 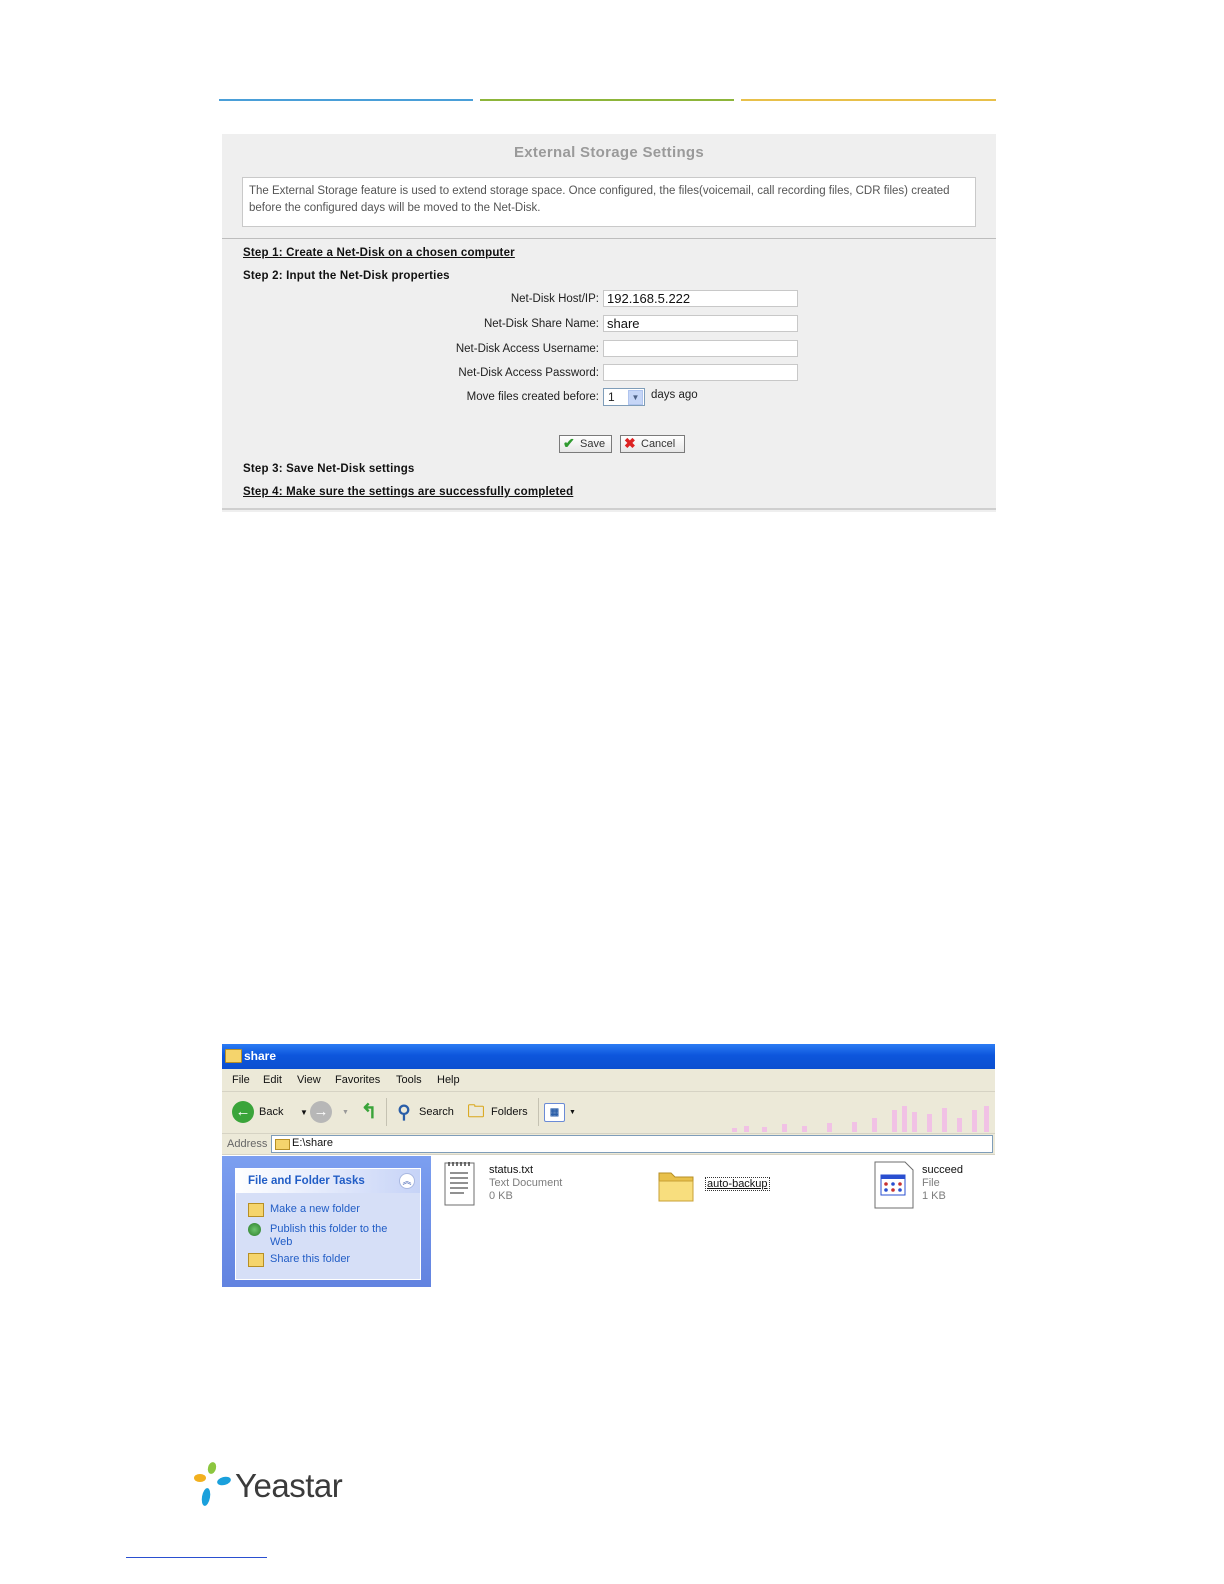 I want to click on back-button: ← Back ▼, so click(x=272, y=1113).